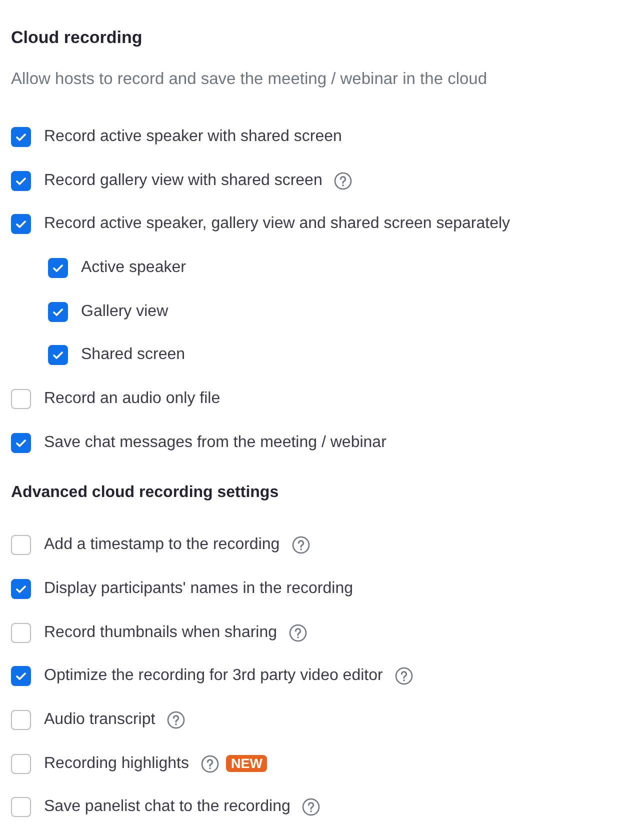  I want to click on option-label: Display participants' names in the recording, so click(198, 589).